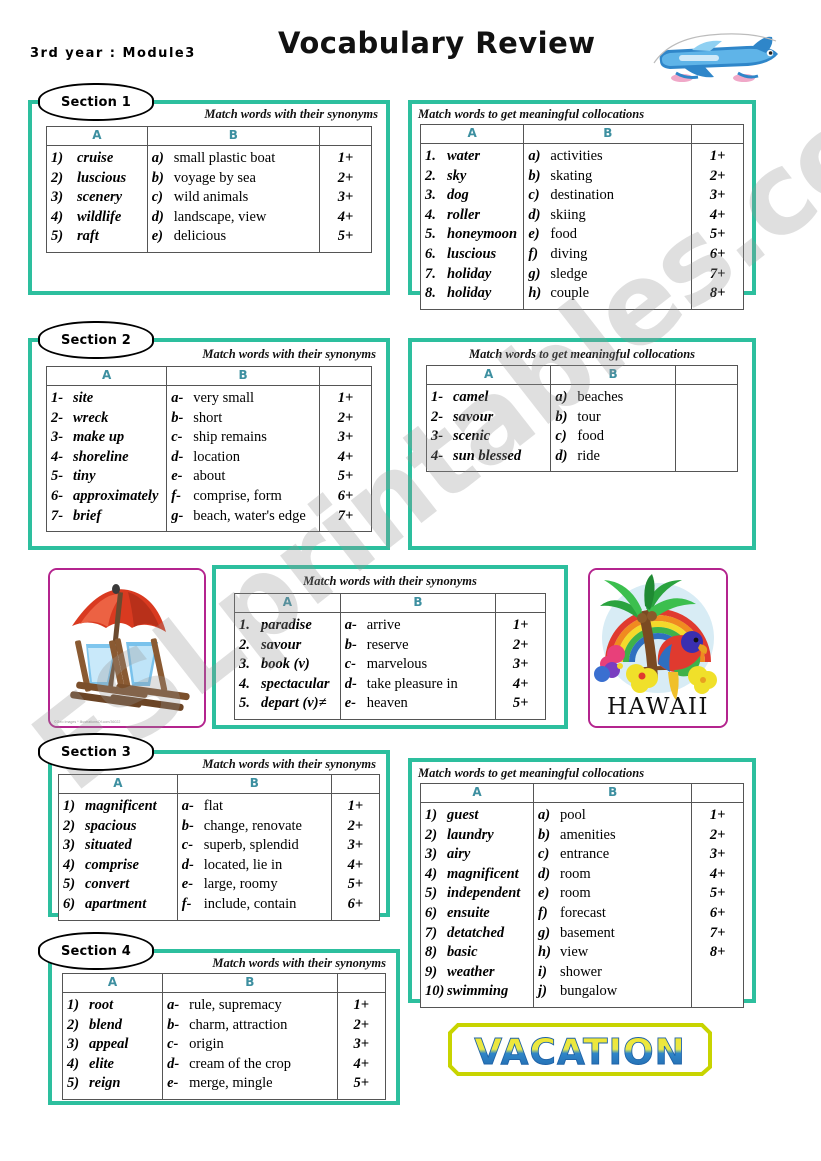 The width and height of the screenshot is (821, 1161). Describe the element at coordinates (613, 428) in the screenshot. I see `column-b-cell: a) beaches b) tour c) food d) ride` at that location.